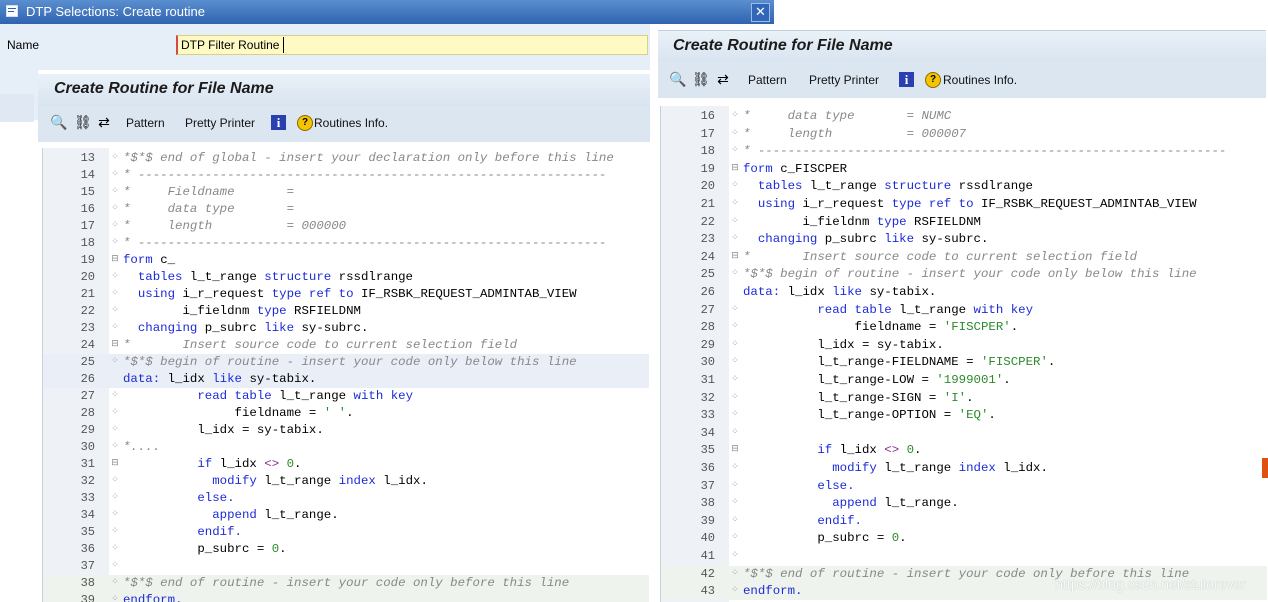 This screenshot has height=602, width=1268. What do you see at coordinates (412, 45) in the screenshot?
I see `name-input: DTP Filter Routine` at bounding box center [412, 45].